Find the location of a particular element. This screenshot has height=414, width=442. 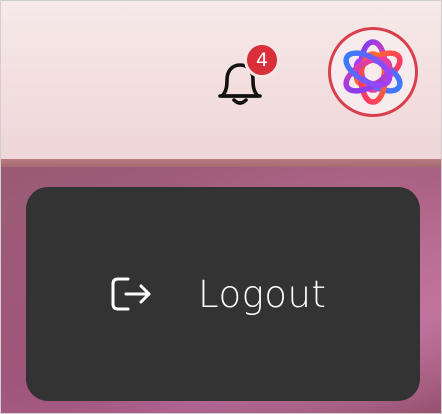

flower-logo-icon is located at coordinates (373, 72).